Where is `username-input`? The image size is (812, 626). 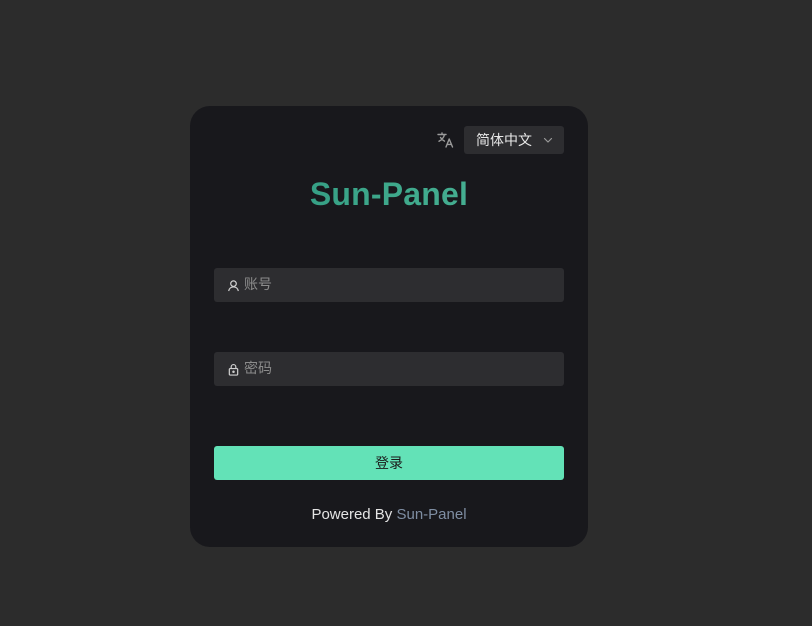 username-input is located at coordinates (404, 285).